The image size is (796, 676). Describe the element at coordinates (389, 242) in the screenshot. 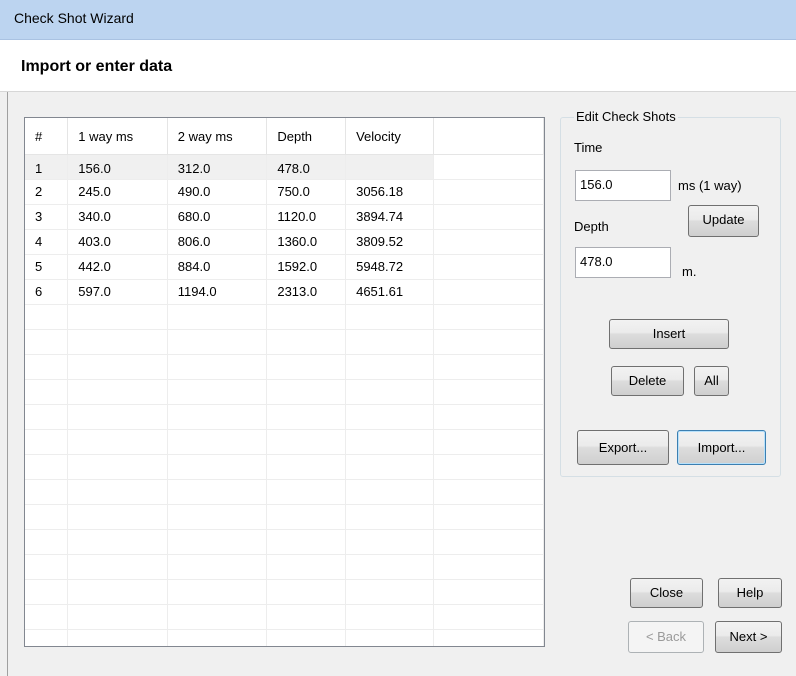

I see `table-cell: 3809.52` at that location.